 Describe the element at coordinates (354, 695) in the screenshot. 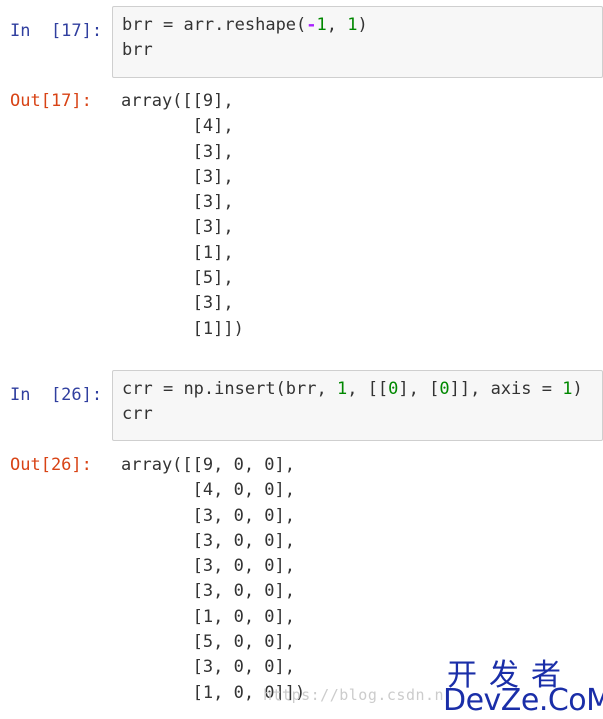

I see `watermark-url: https://blog.csdn.n` at that location.